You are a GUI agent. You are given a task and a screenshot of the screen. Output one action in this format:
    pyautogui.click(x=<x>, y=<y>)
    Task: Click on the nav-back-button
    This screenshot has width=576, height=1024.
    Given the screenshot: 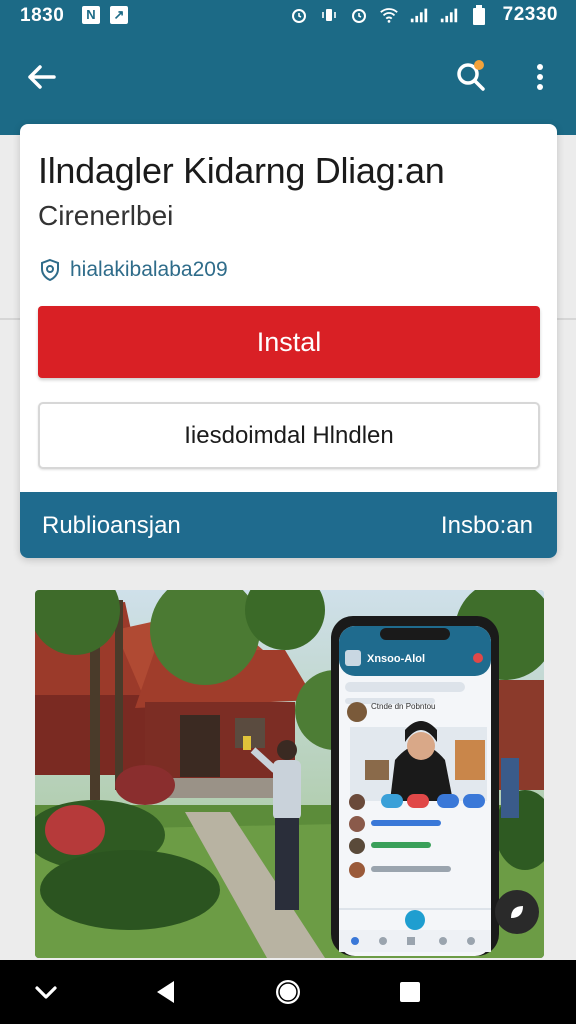 What is the action you would take?
    pyautogui.click(x=166, y=992)
    